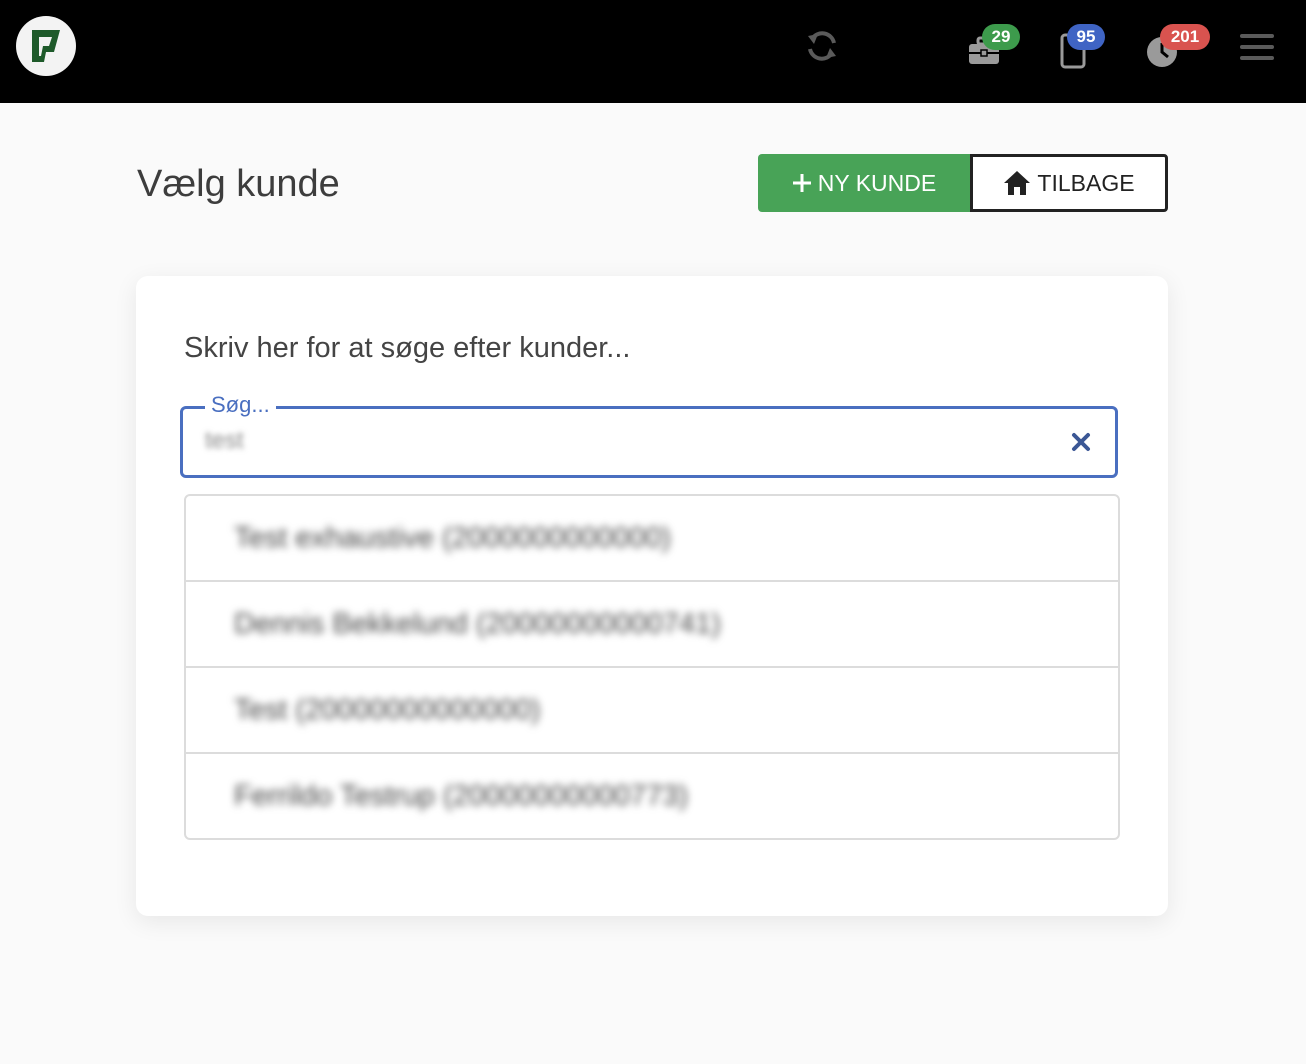 This screenshot has height=1064, width=1306. I want to click on back-button: TILBAGE, so click(1069, 183).